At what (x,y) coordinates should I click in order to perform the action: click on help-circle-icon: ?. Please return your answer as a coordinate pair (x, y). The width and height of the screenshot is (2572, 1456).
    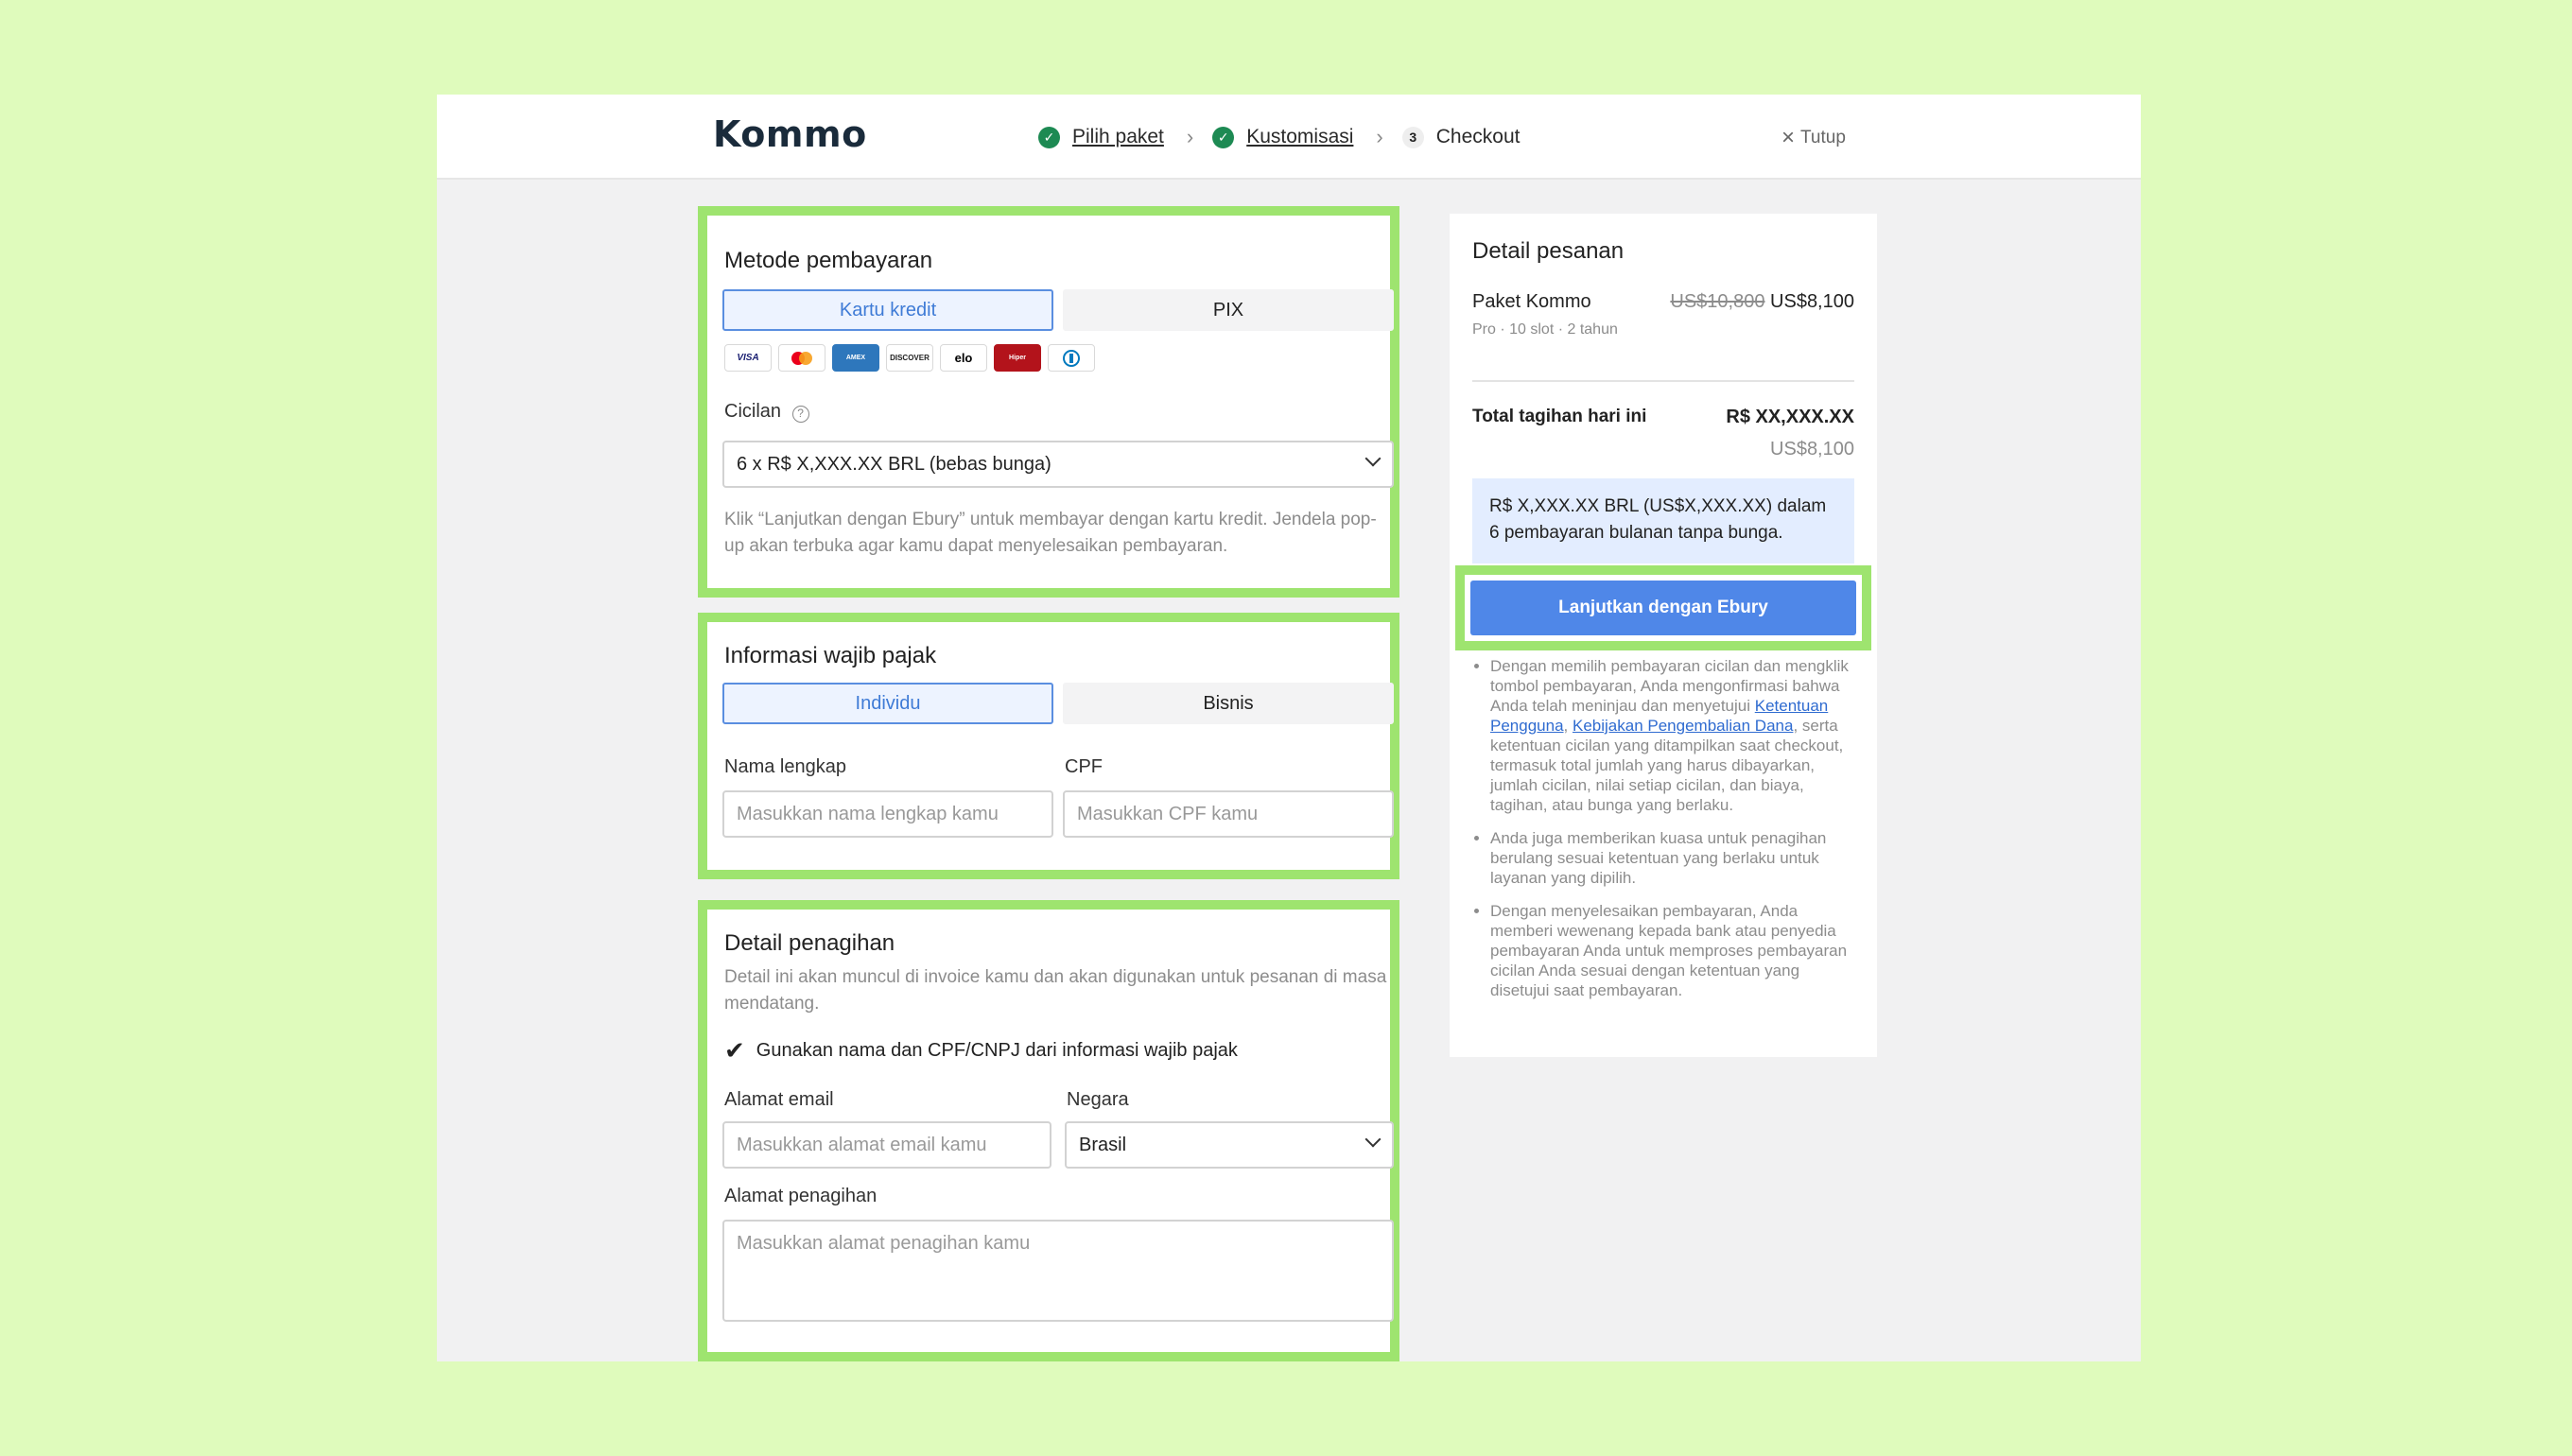
    Looking at the image, I should click on (800, 414).